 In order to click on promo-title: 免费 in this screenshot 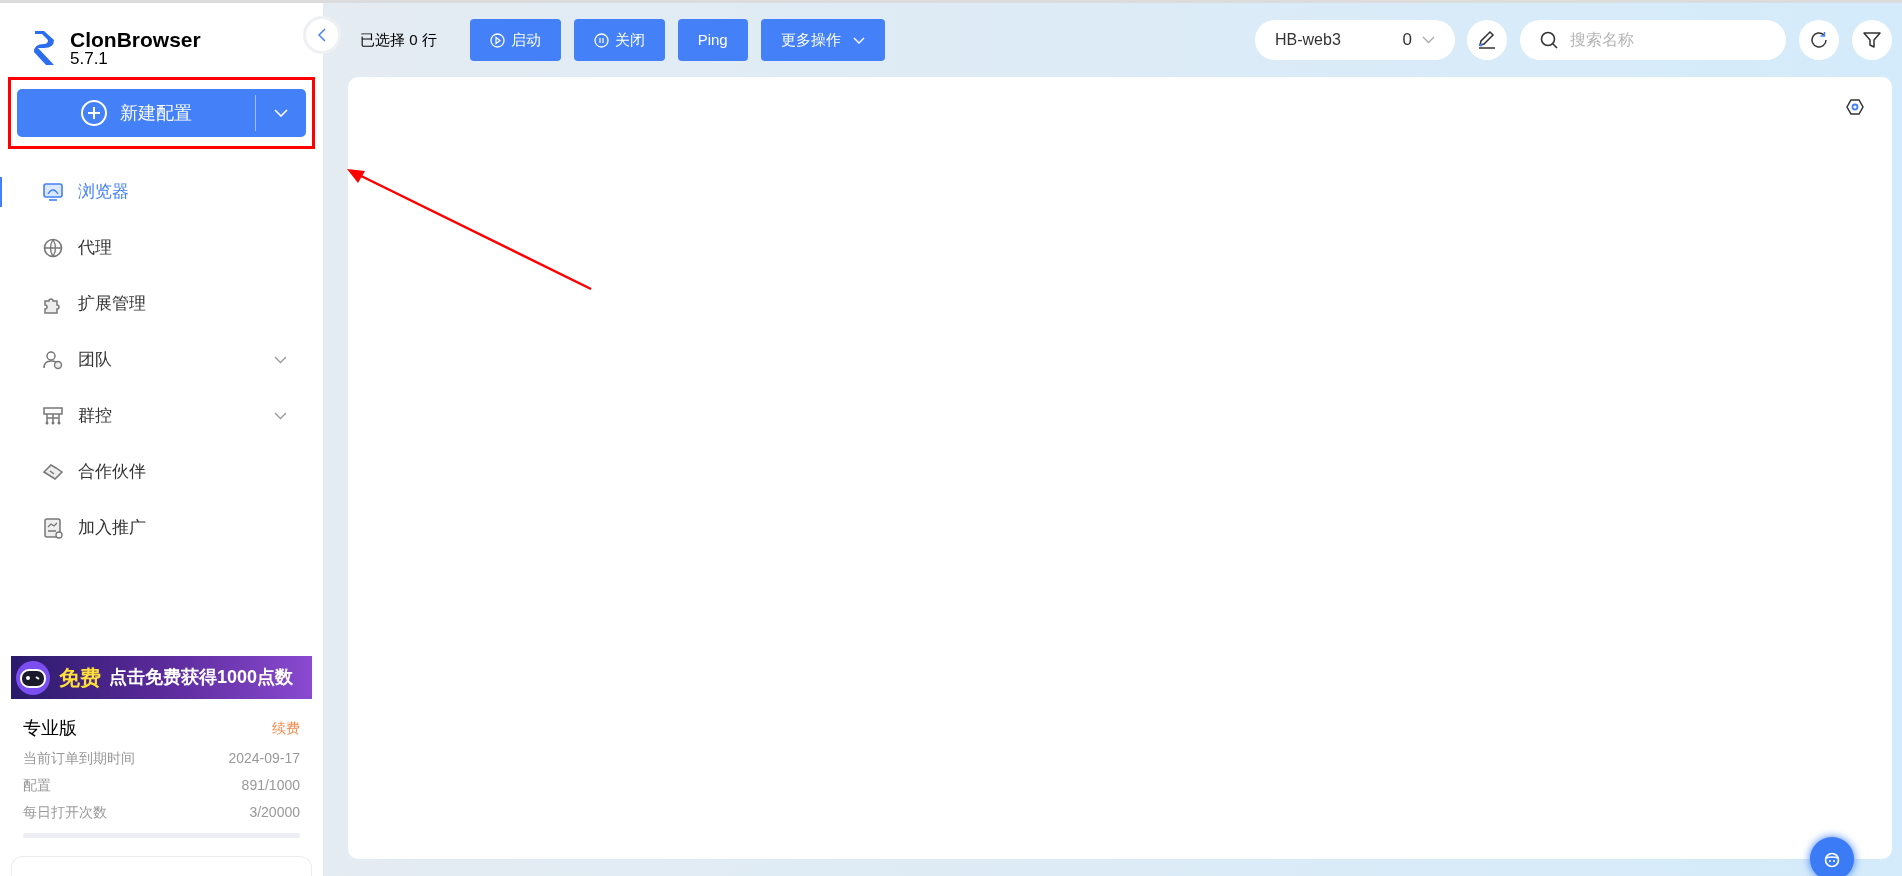, I will do `click(80, 677)`.